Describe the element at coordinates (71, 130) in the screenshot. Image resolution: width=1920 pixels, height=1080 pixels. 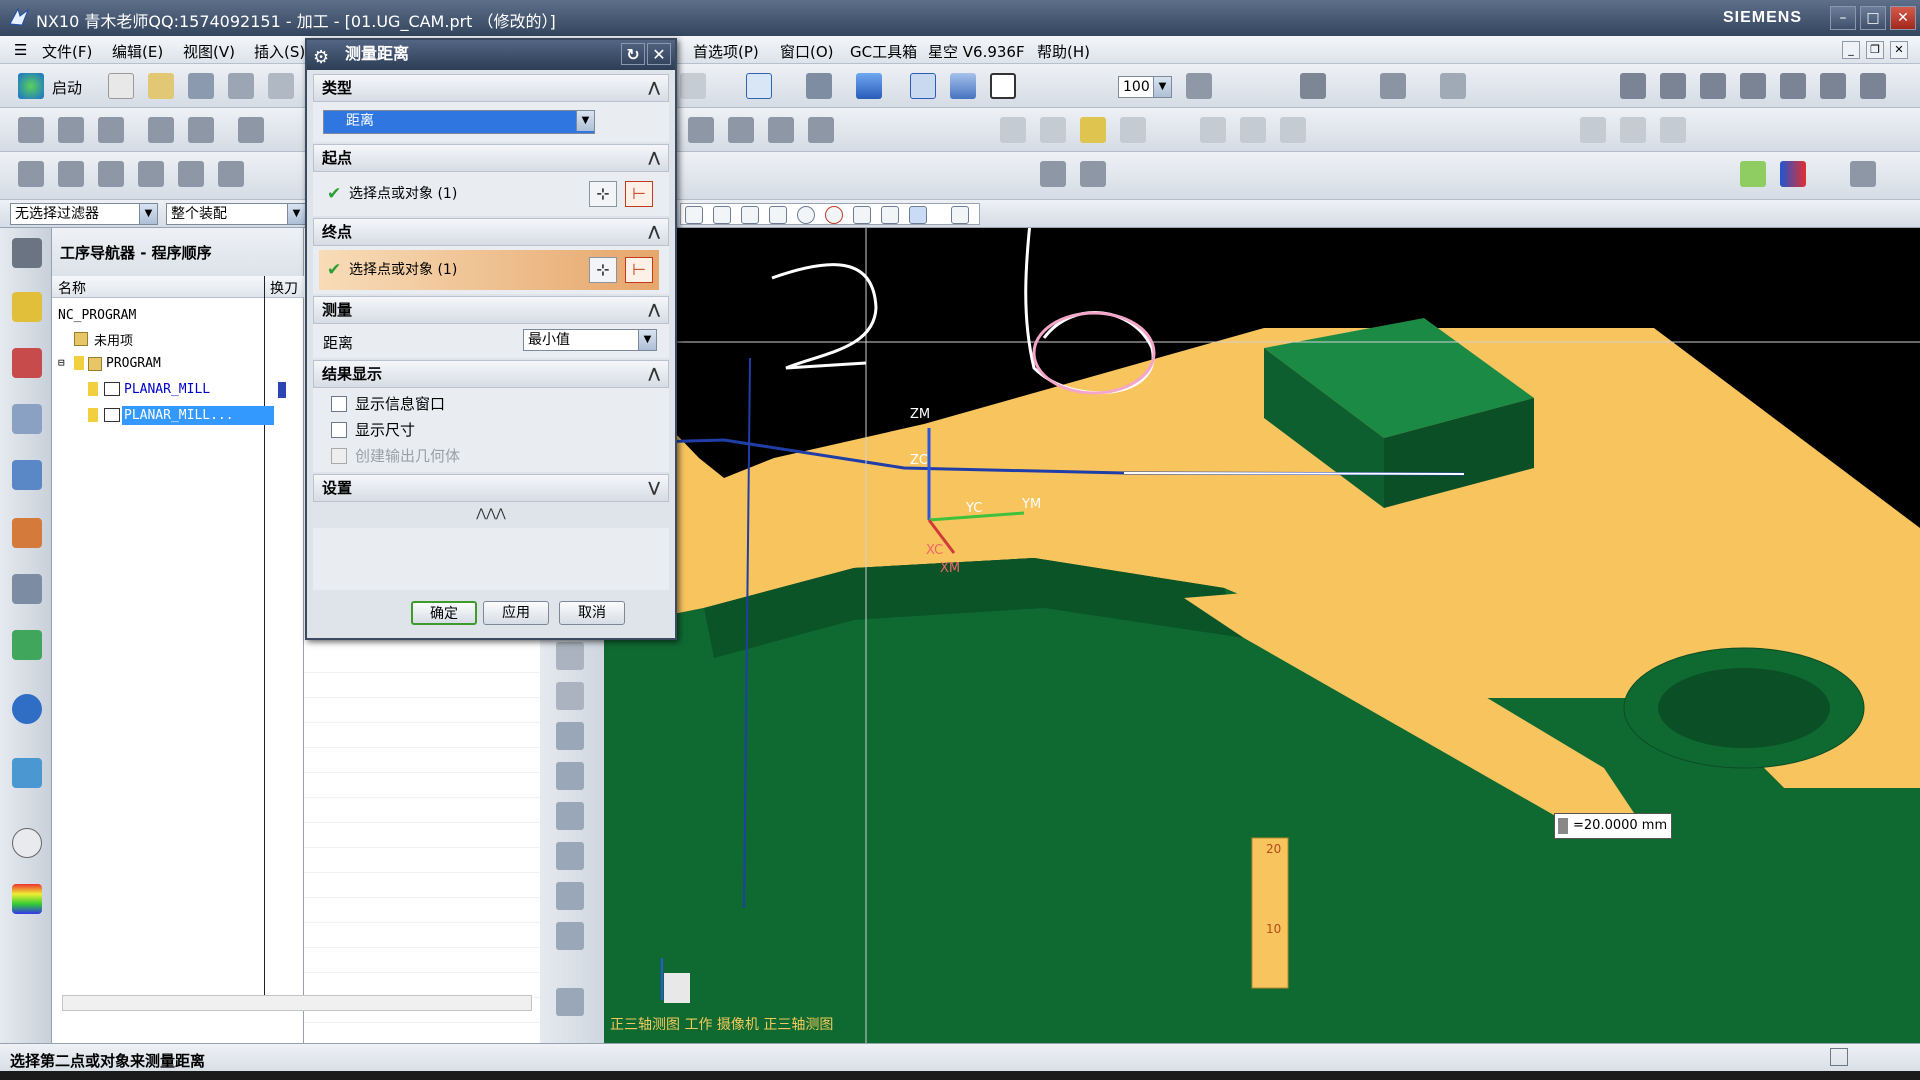
I see `create-tool-icon` at that location.